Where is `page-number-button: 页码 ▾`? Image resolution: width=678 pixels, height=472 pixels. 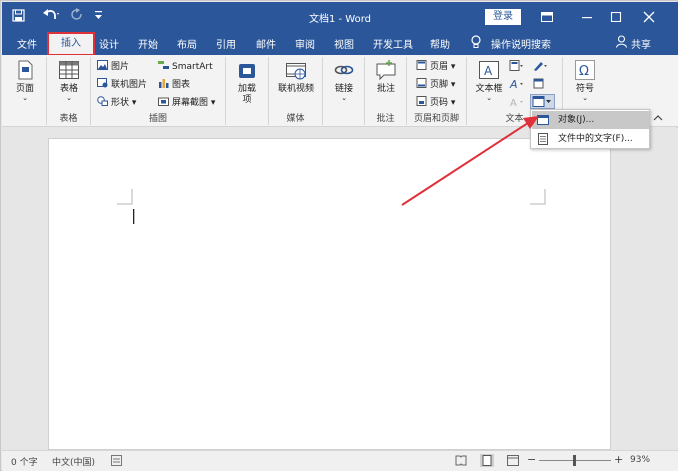 page-number-button: 页码 ▾ is located at coordinates (435, 102).